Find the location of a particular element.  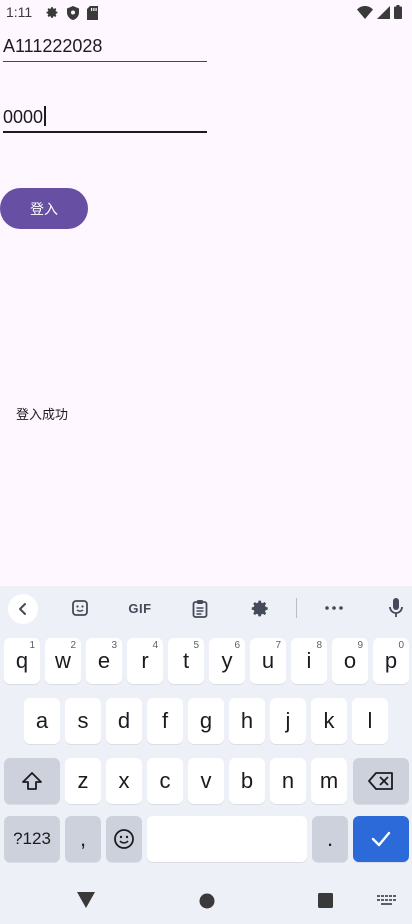

text-cursor is located at coordinates (45, 116).